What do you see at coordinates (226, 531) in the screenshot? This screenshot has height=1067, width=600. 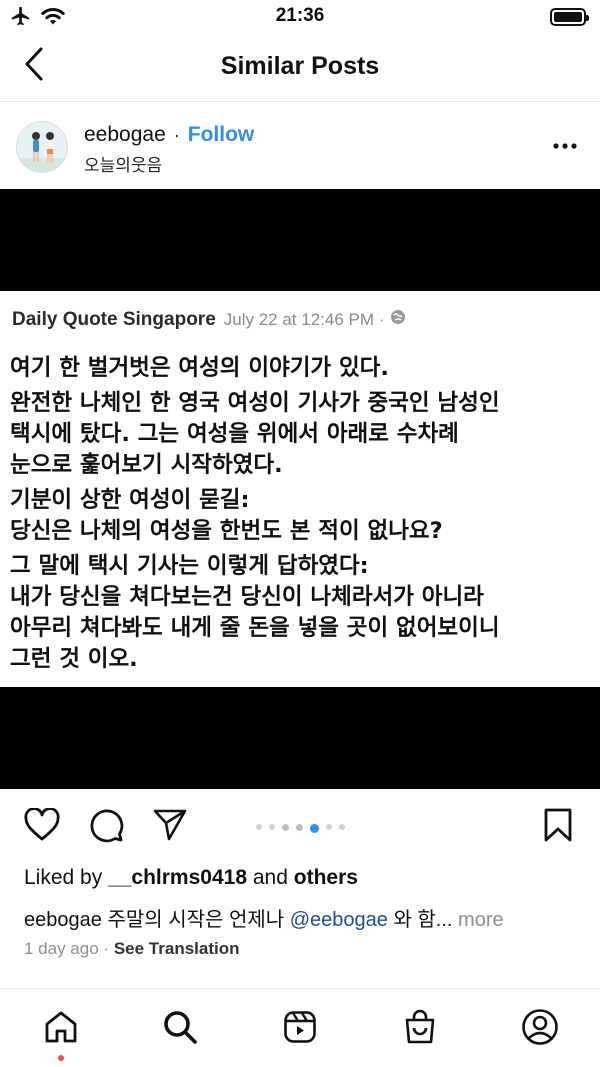 I see `quote-line: 당신은 나체의 여성을 한번도 본 적이 없나요?` at bounding box center [226, 531].